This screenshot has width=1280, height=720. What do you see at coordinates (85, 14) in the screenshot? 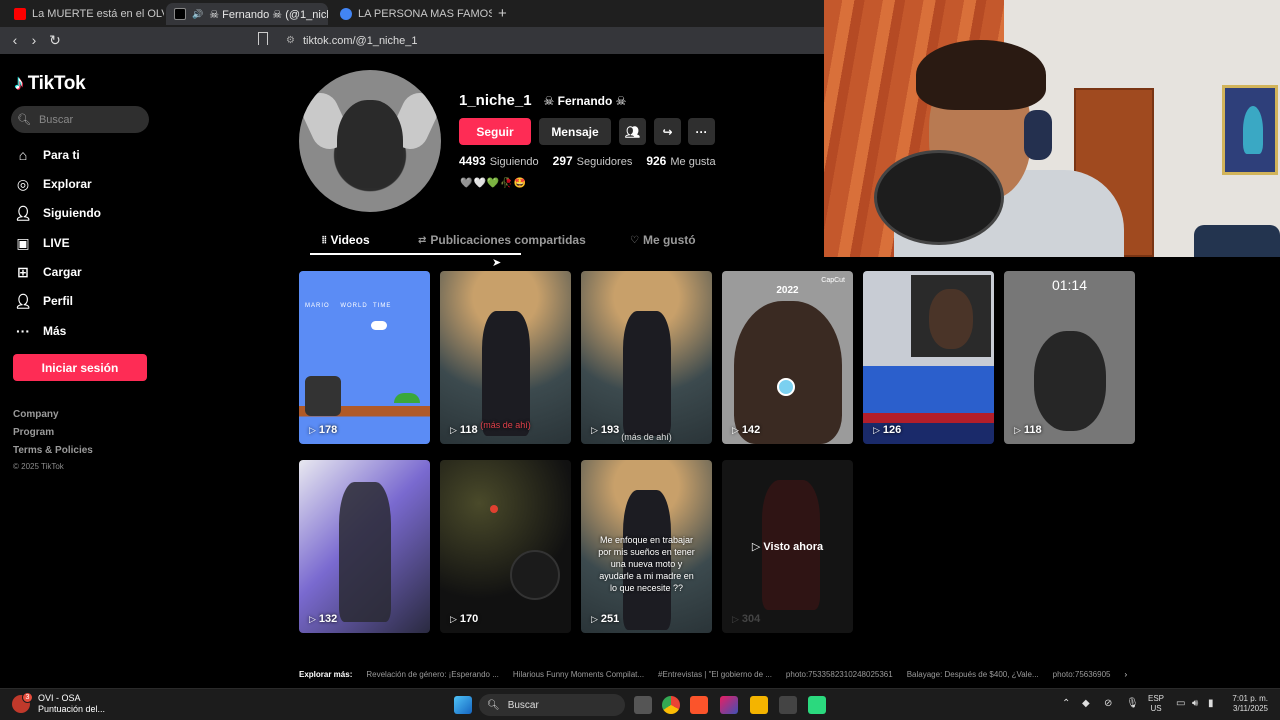
I see `browser-tab-1: La MUERTE está en el OLVIDO | COC` at bounding box center [85, 14].